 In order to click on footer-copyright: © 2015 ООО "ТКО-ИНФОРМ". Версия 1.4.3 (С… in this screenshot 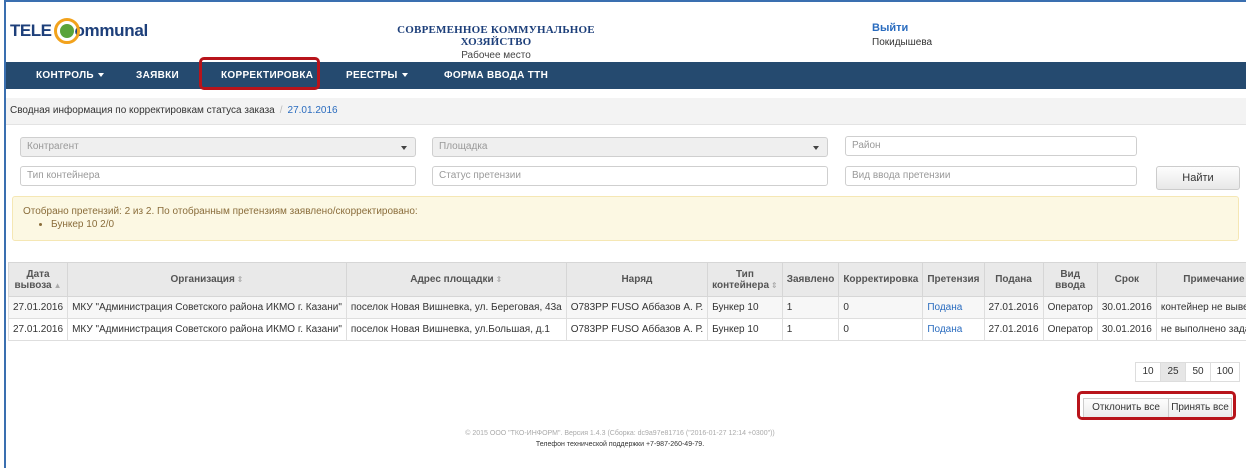, I will do `click(620, 433)`.